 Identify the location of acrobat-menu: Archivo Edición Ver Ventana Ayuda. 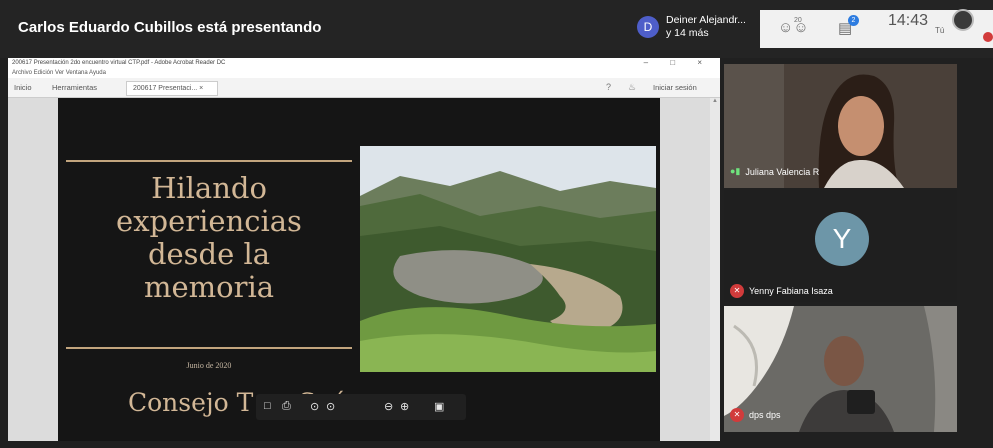
(364, 73).